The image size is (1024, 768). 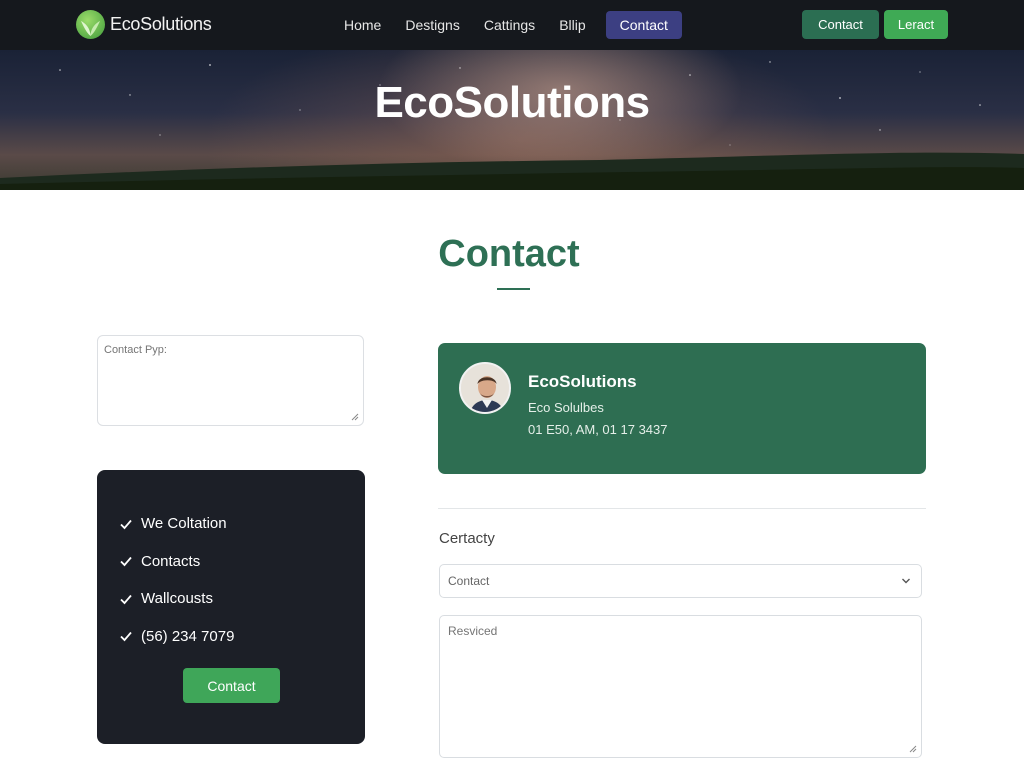 I want to click on contact-type-select: Contact, so click(x=680, y=581).